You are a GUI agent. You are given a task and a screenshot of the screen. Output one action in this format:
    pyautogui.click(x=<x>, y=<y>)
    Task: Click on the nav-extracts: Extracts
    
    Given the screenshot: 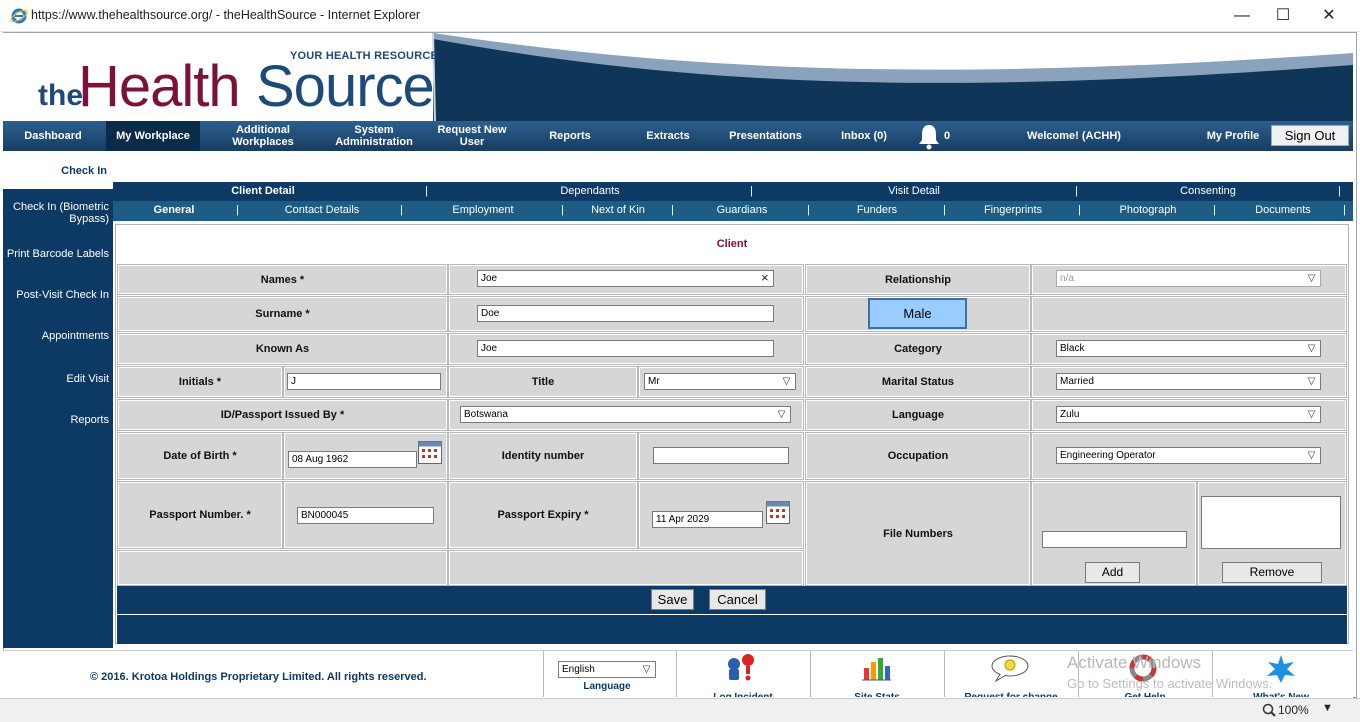 What is the action you would take?
    pyautogui.click(x=668, y=136)
    